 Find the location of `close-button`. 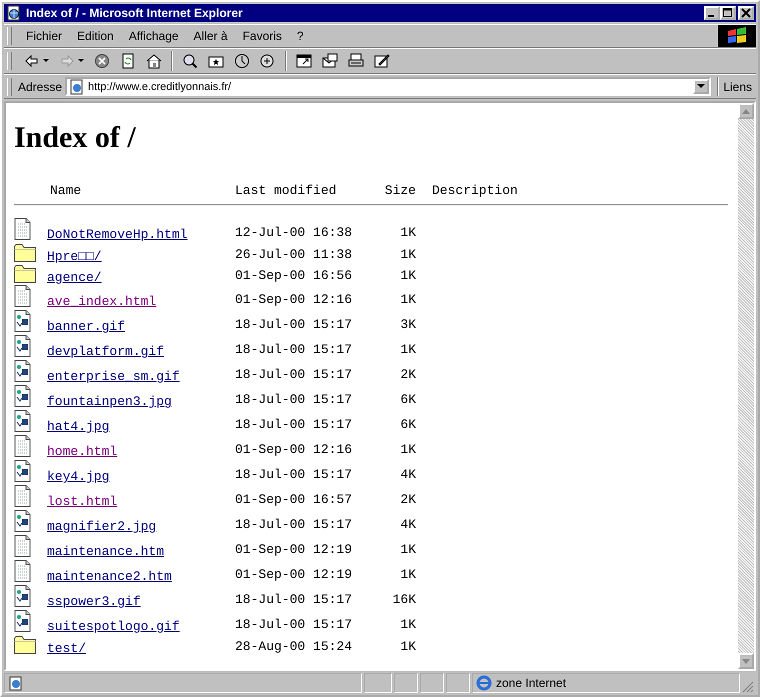

close-button is located at coordinates (746, 13).